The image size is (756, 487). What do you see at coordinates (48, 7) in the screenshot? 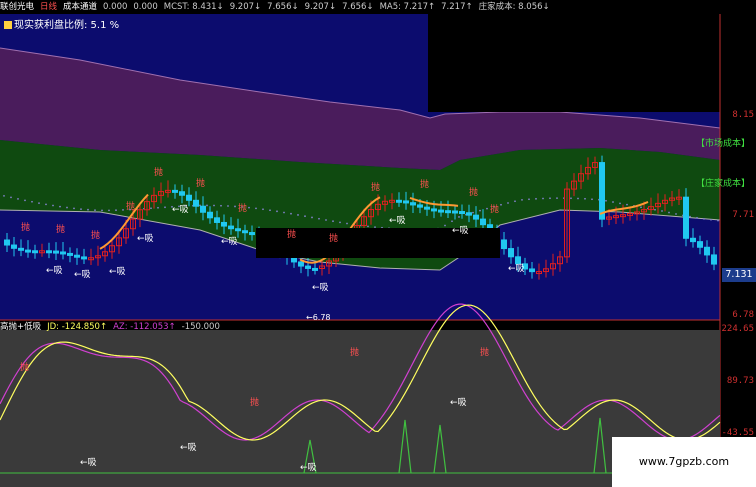
I see `period-label: 日线` at bounding box center [48, 7].